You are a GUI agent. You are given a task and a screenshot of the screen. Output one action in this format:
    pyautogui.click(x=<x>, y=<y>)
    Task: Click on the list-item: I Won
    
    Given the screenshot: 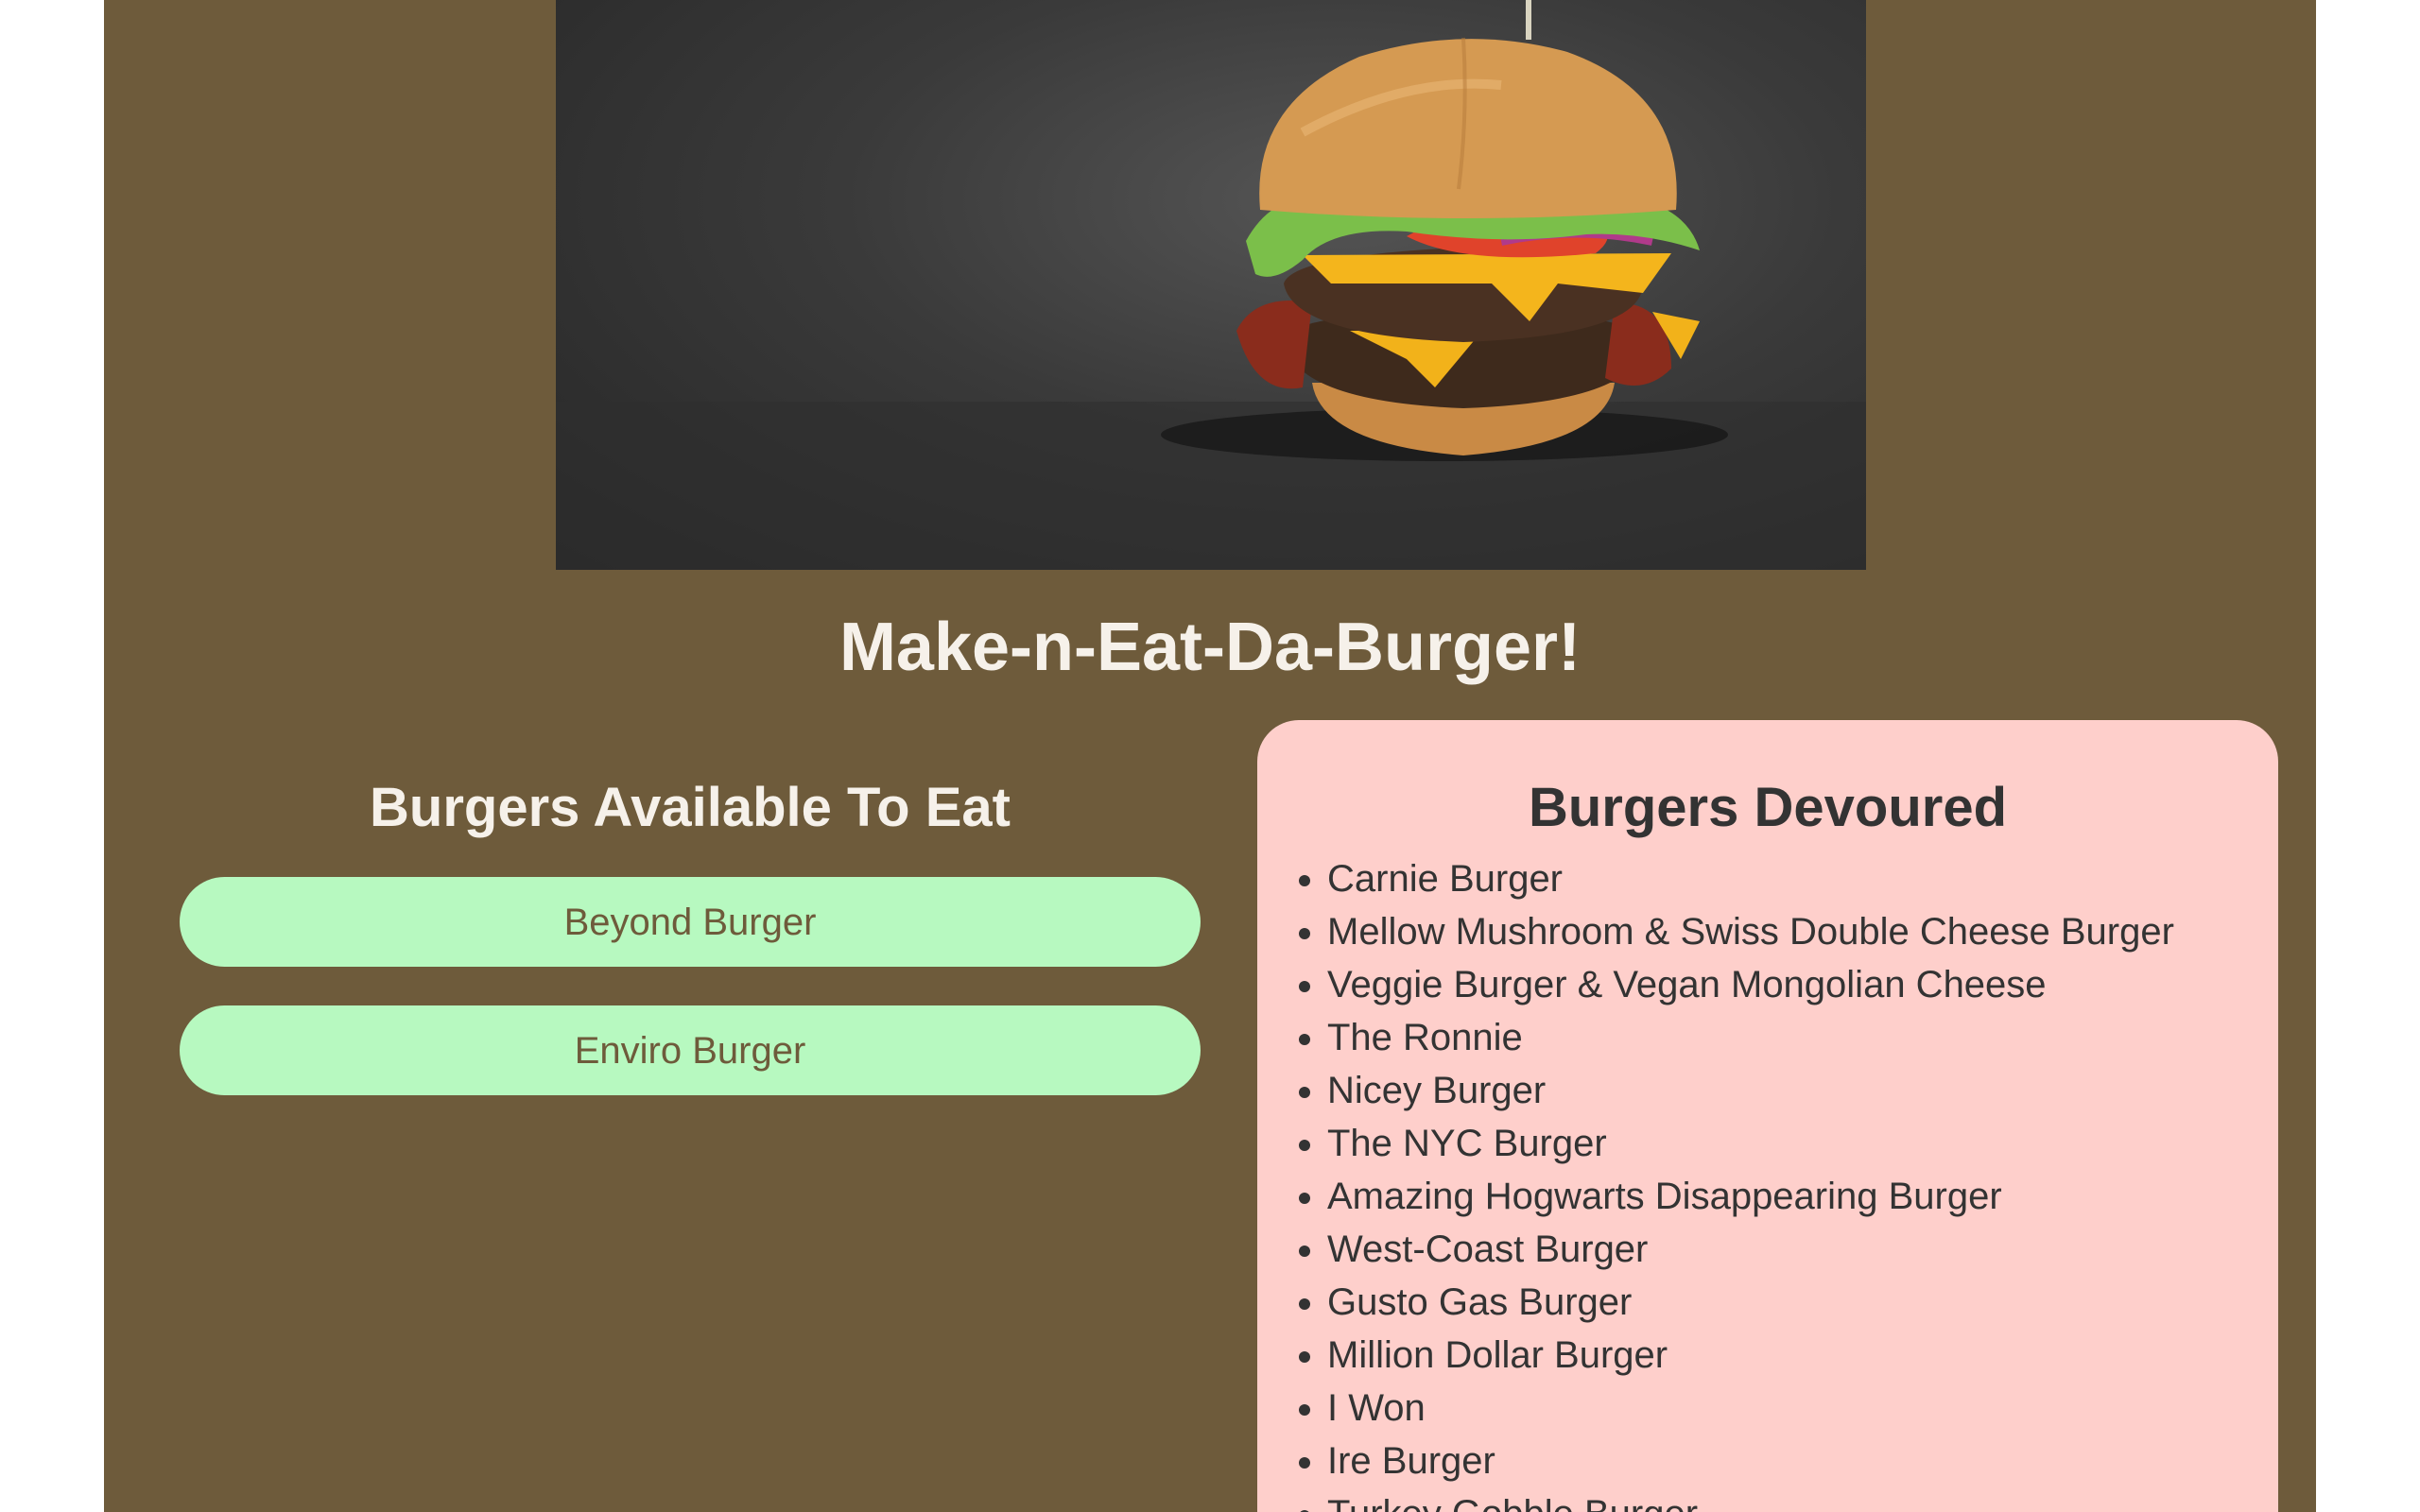 What is the action you would take?
    pyautogui.click(x=1751, y=1408)
    